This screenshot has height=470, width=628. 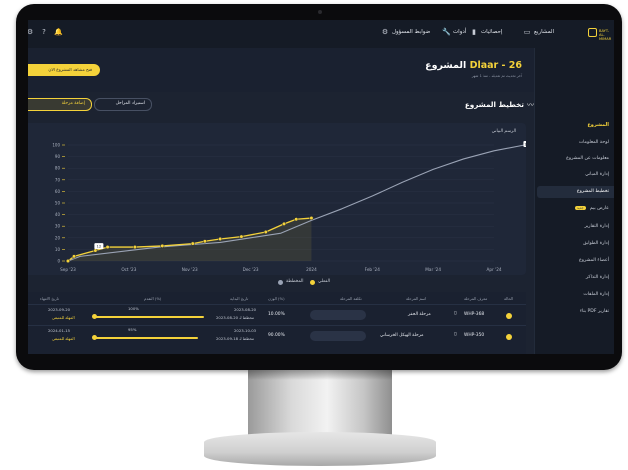 I want to click on nav-tools: أدوات, so click(x=459, y=32).